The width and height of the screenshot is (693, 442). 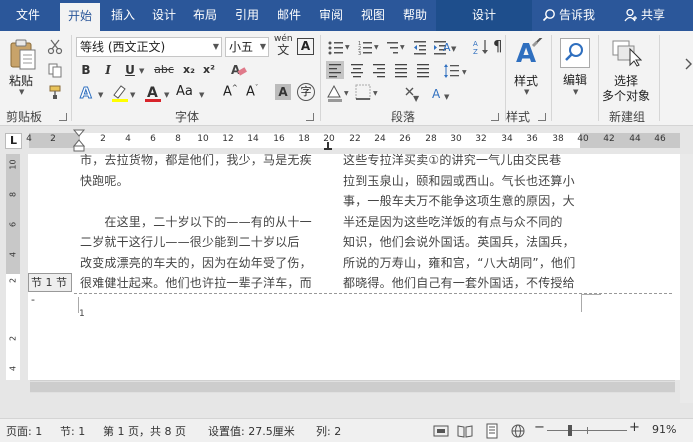 What do you see at coordinates (570, 430) in the screenshot?
I see `zoom-slider-thumb` at bounding box center [570, 430].